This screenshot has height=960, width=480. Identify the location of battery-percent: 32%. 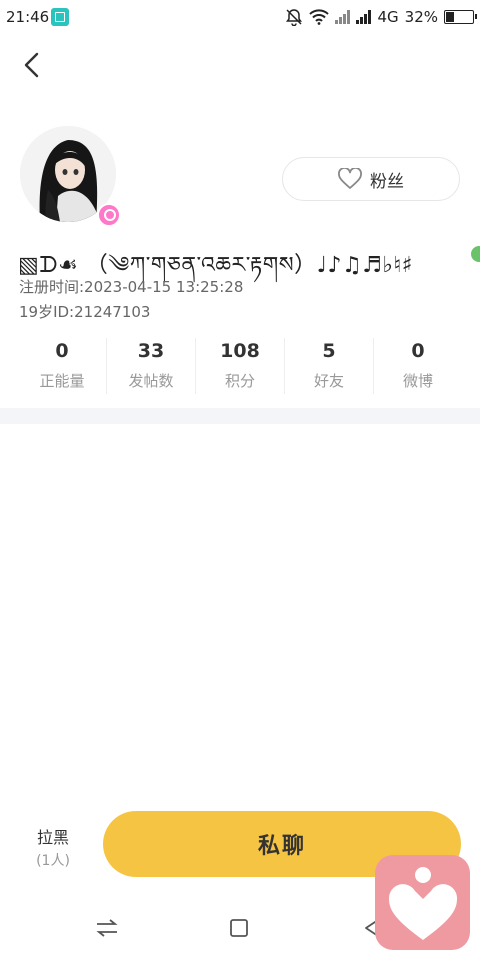
(421, 17).